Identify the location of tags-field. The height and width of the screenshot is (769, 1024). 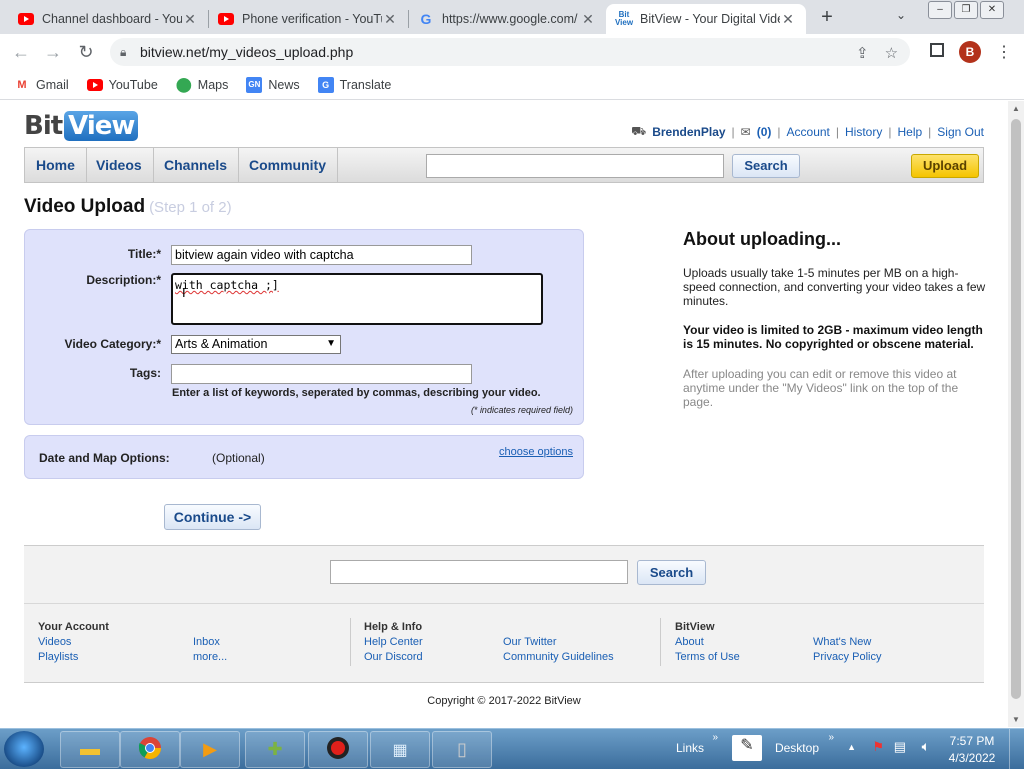
(321, 374).